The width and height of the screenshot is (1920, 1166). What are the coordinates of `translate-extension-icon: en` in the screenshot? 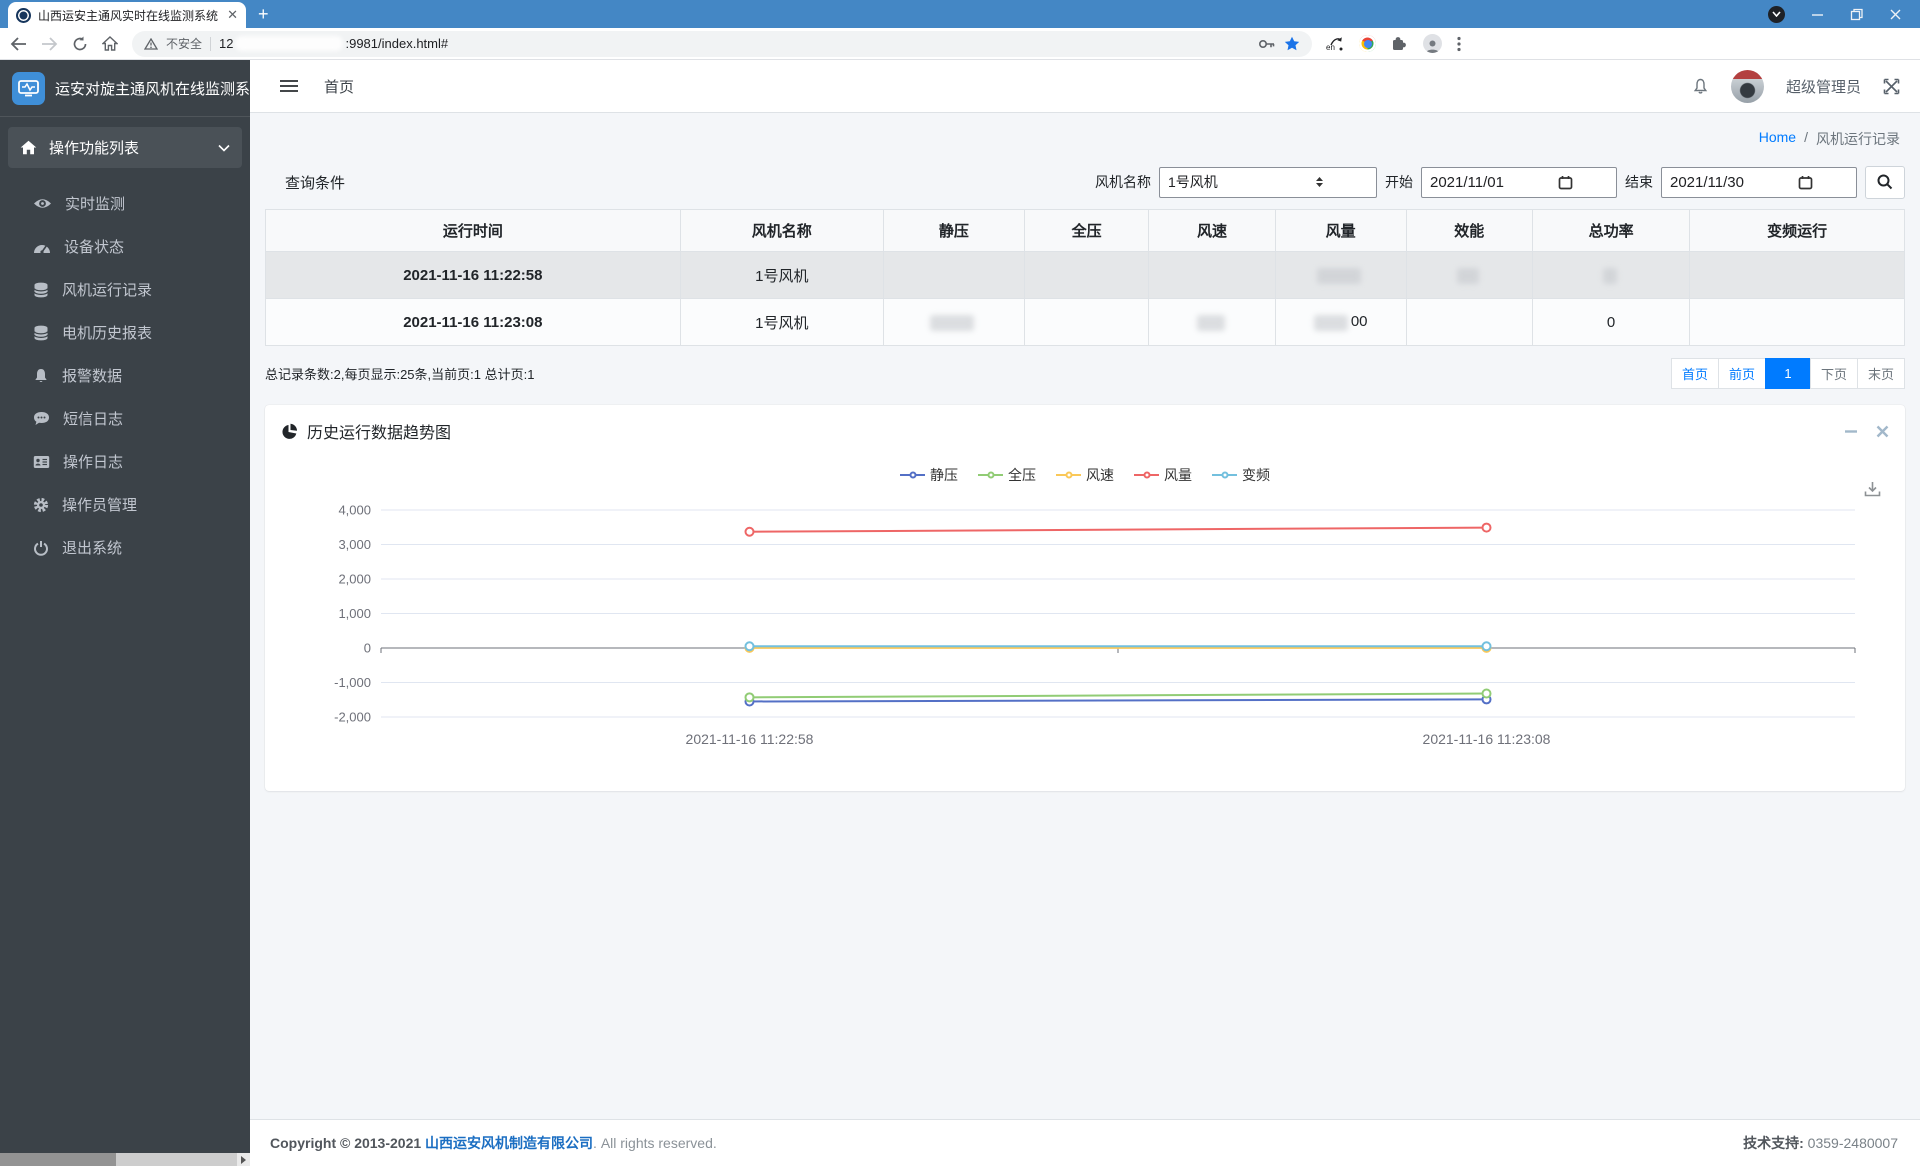 It's located at (1335, 44).